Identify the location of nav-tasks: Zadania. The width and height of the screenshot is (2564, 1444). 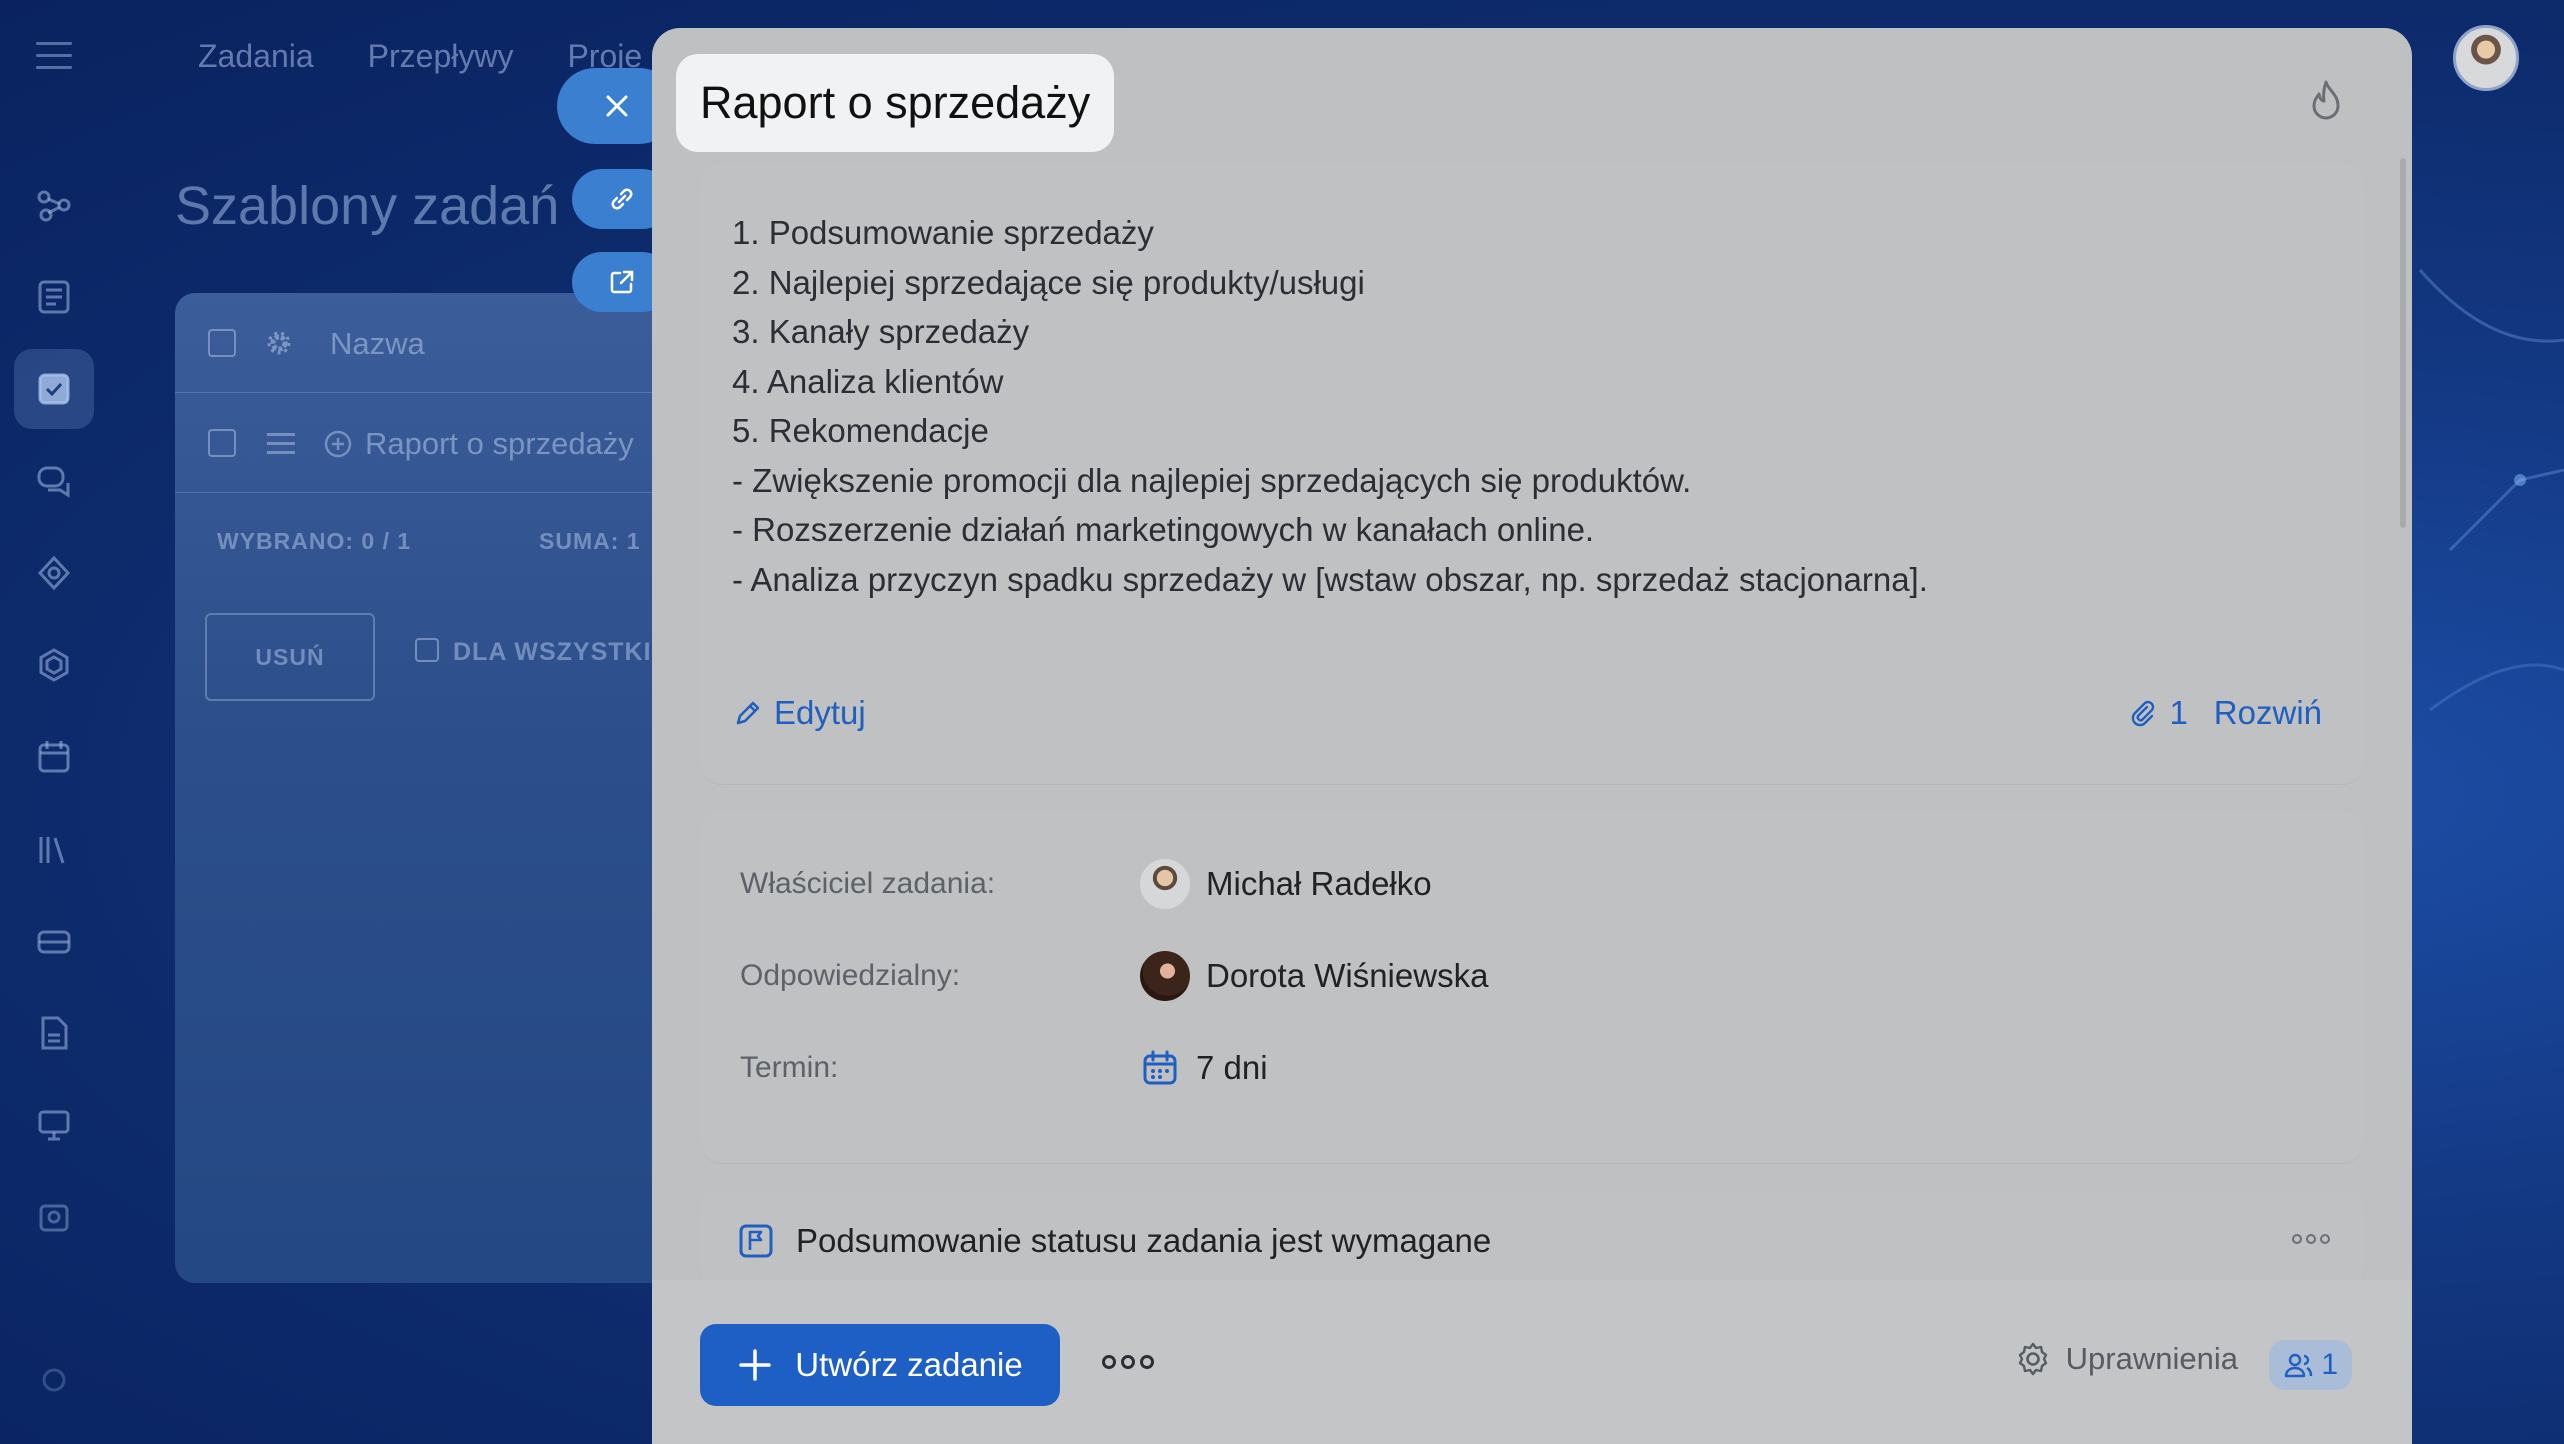
(256, 56).